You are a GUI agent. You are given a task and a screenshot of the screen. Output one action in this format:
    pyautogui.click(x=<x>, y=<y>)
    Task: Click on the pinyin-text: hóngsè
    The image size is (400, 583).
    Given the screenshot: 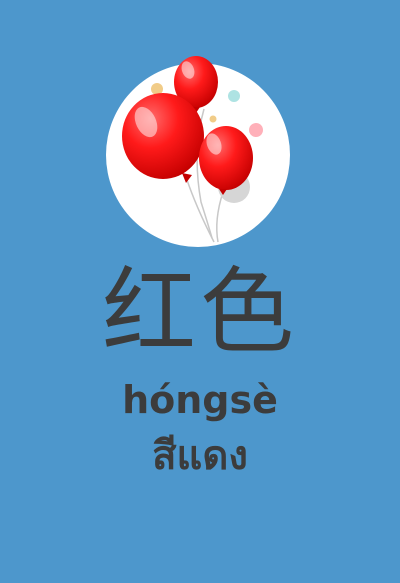 What is the action you would take?
    pyautogui.click(x=200, y=400)
    